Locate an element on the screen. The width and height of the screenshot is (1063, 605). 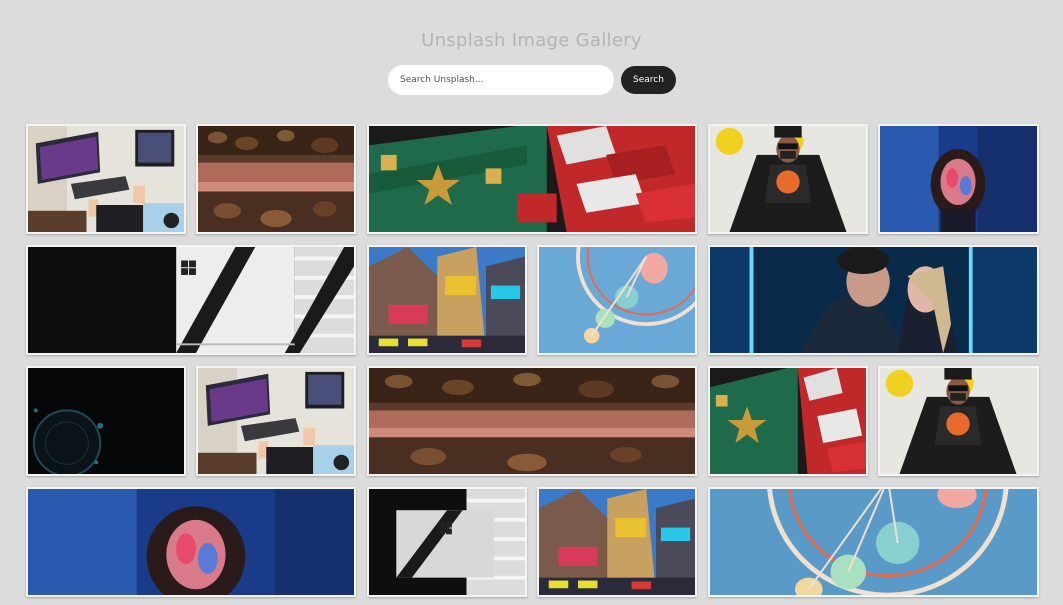
search-button: Search is located at coordinates (648, 80).